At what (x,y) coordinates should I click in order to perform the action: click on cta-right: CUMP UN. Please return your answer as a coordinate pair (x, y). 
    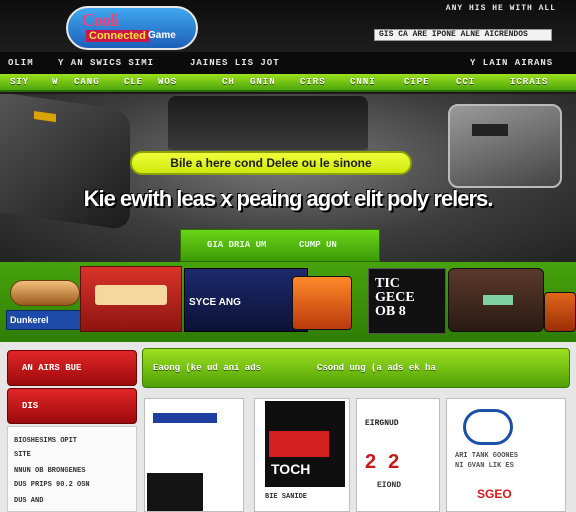
    Looking at the image, I should click on (318, 245).